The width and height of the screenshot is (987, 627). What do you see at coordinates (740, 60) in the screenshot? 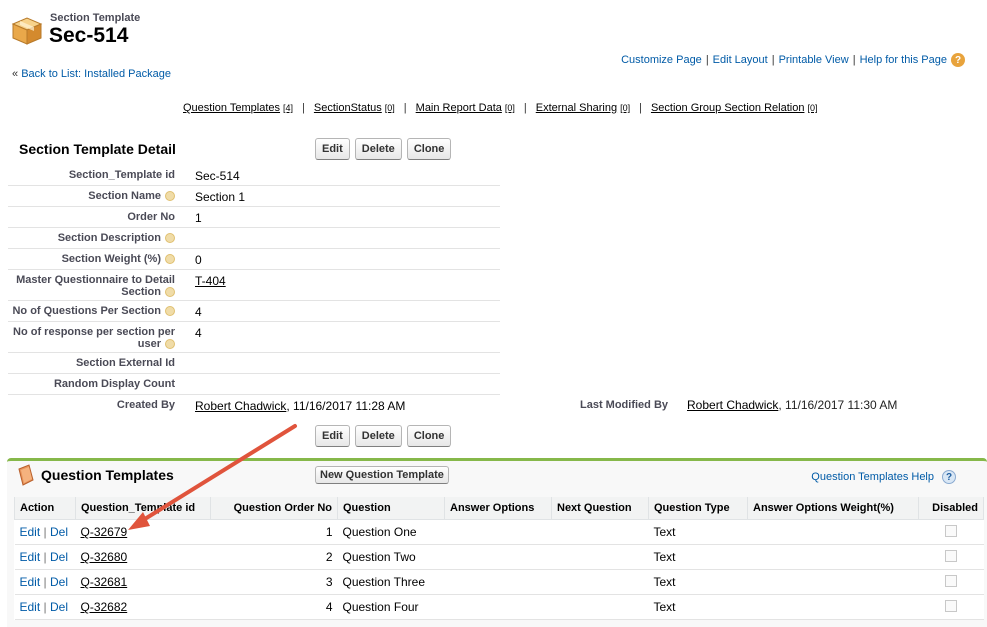
I see `edit-layout-link: Edit Layout` at bounding box center [740, 60].